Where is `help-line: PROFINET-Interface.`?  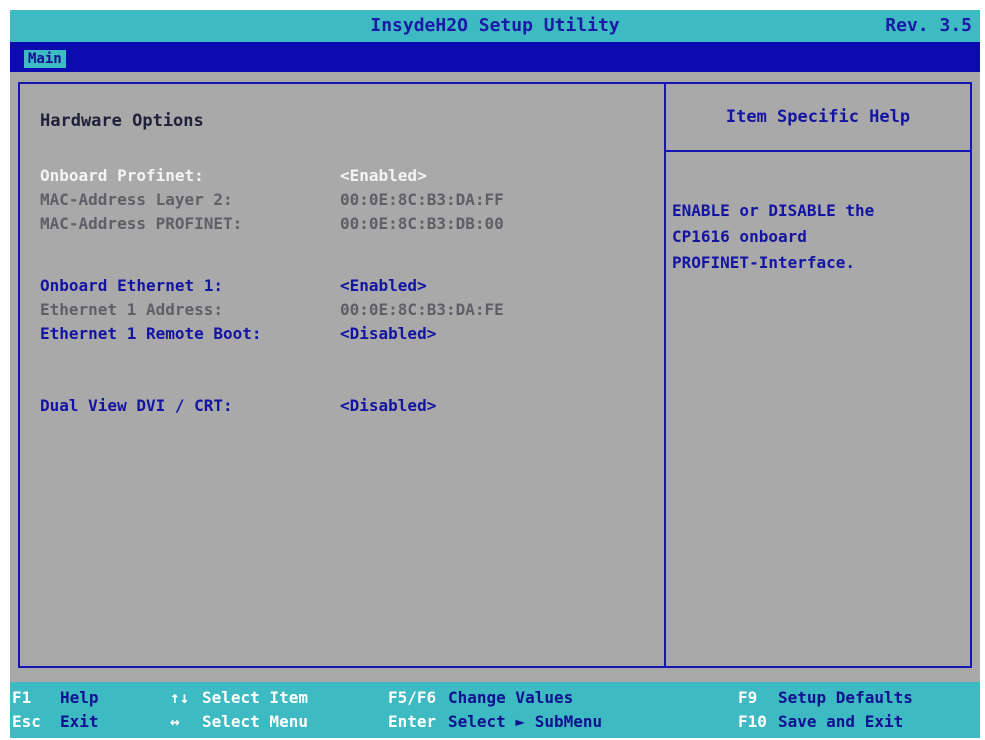
help-line: PROFINET-Interface. is located at coordinates (764, 262).